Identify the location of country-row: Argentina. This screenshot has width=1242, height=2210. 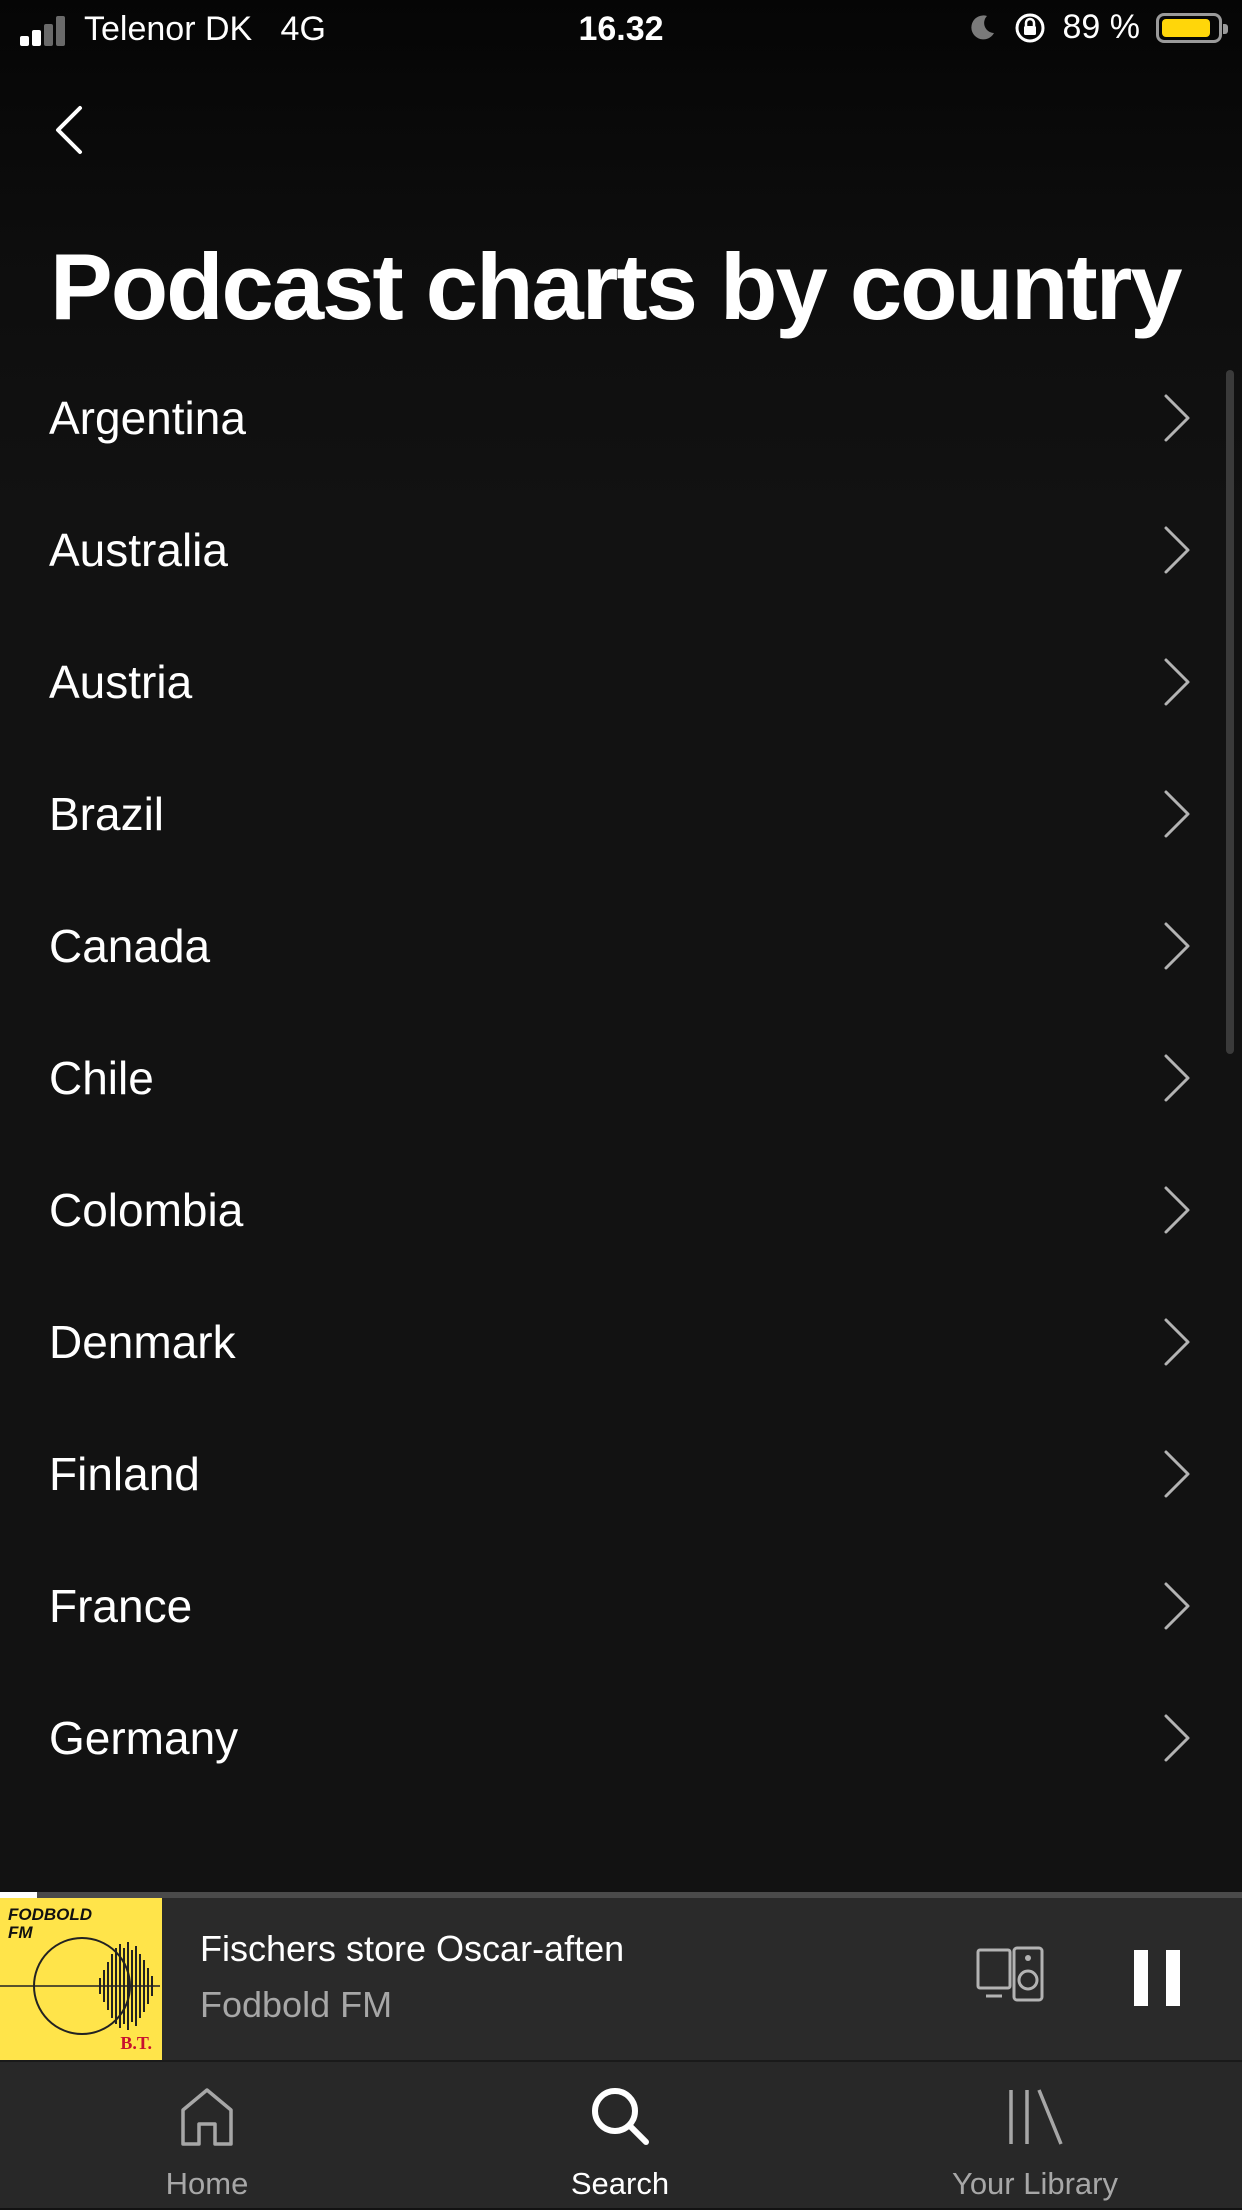
(621, 418).